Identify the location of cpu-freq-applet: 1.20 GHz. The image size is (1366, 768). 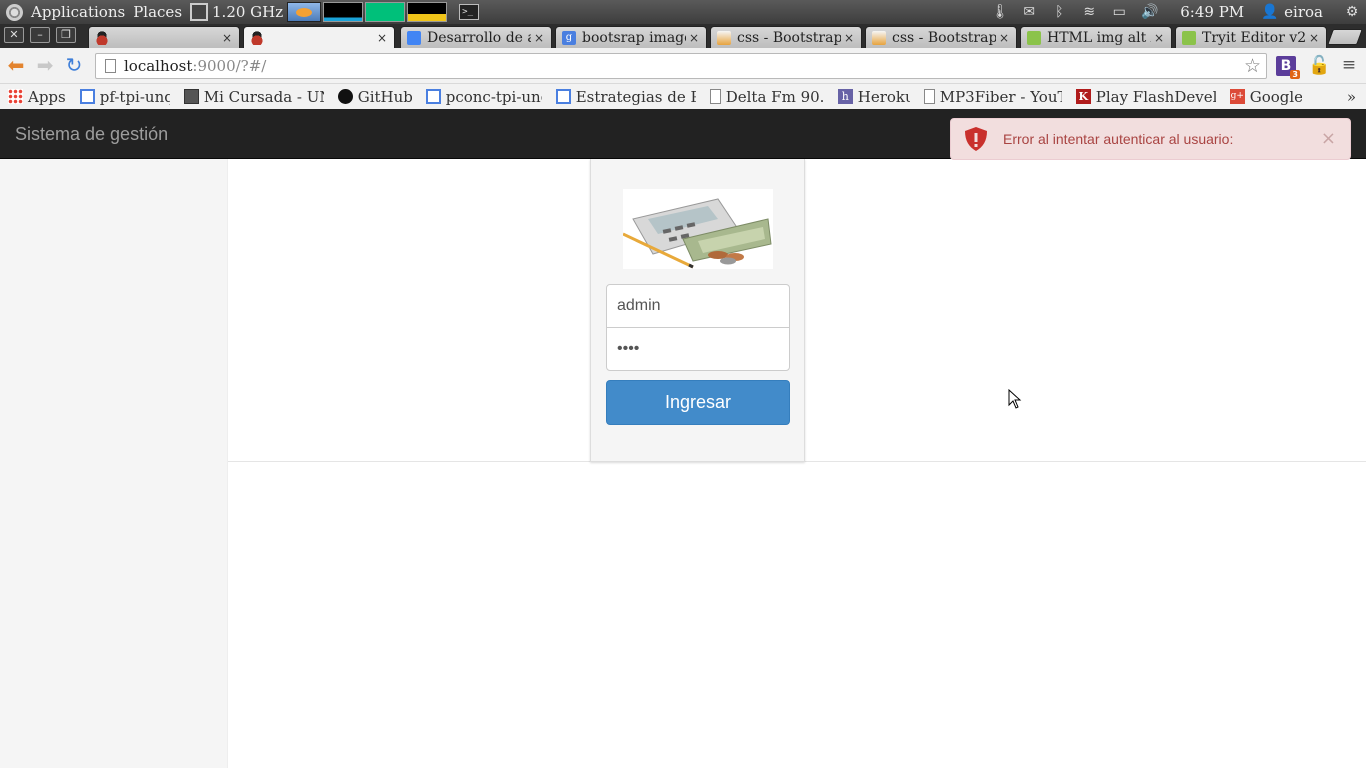
(236, 12).